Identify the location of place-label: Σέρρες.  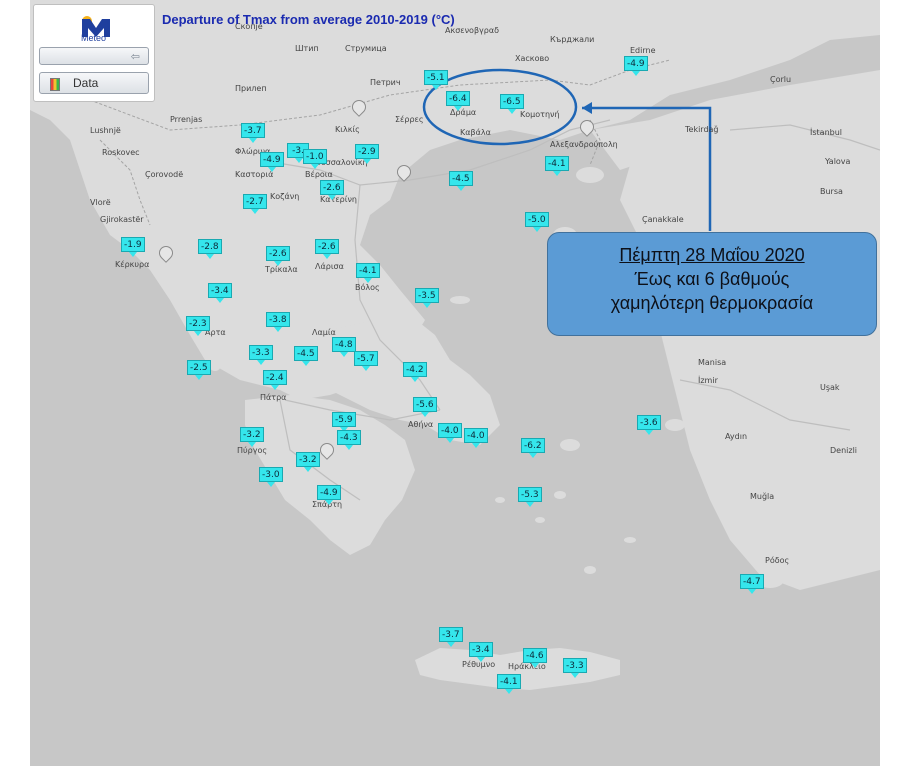
(409, 119).